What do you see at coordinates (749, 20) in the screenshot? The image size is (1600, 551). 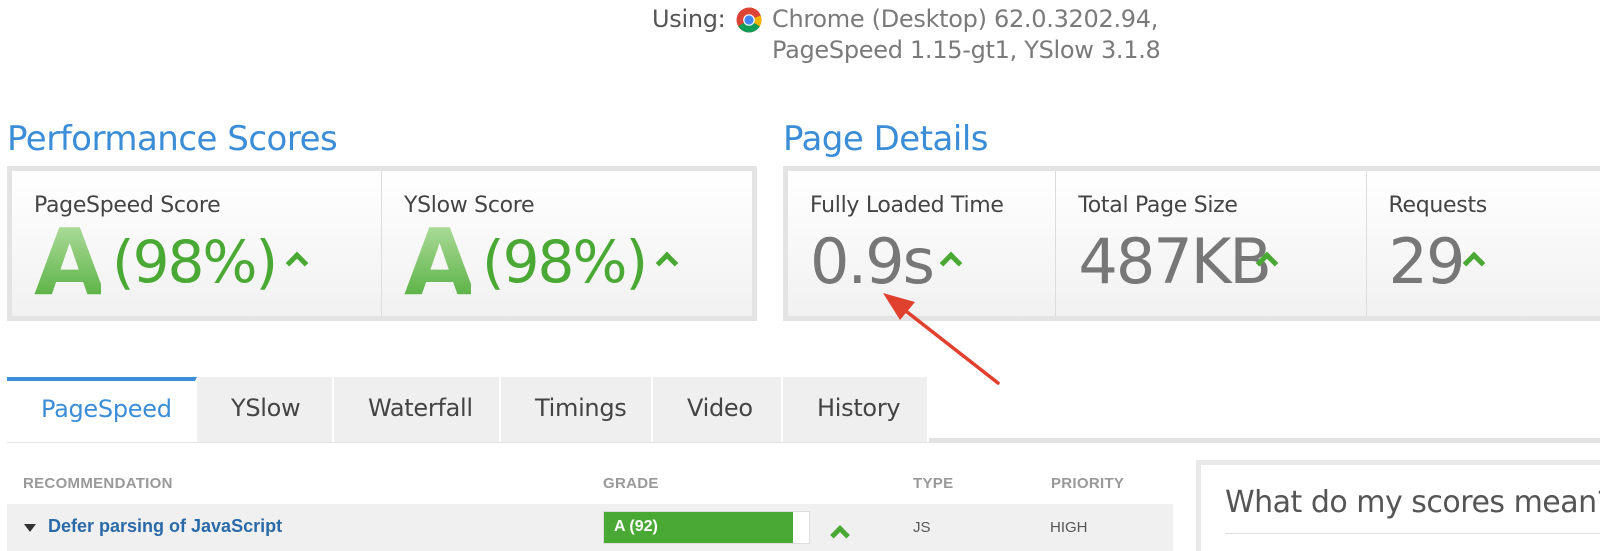 I see `chrome-icon` at bounding box center [749, 20].